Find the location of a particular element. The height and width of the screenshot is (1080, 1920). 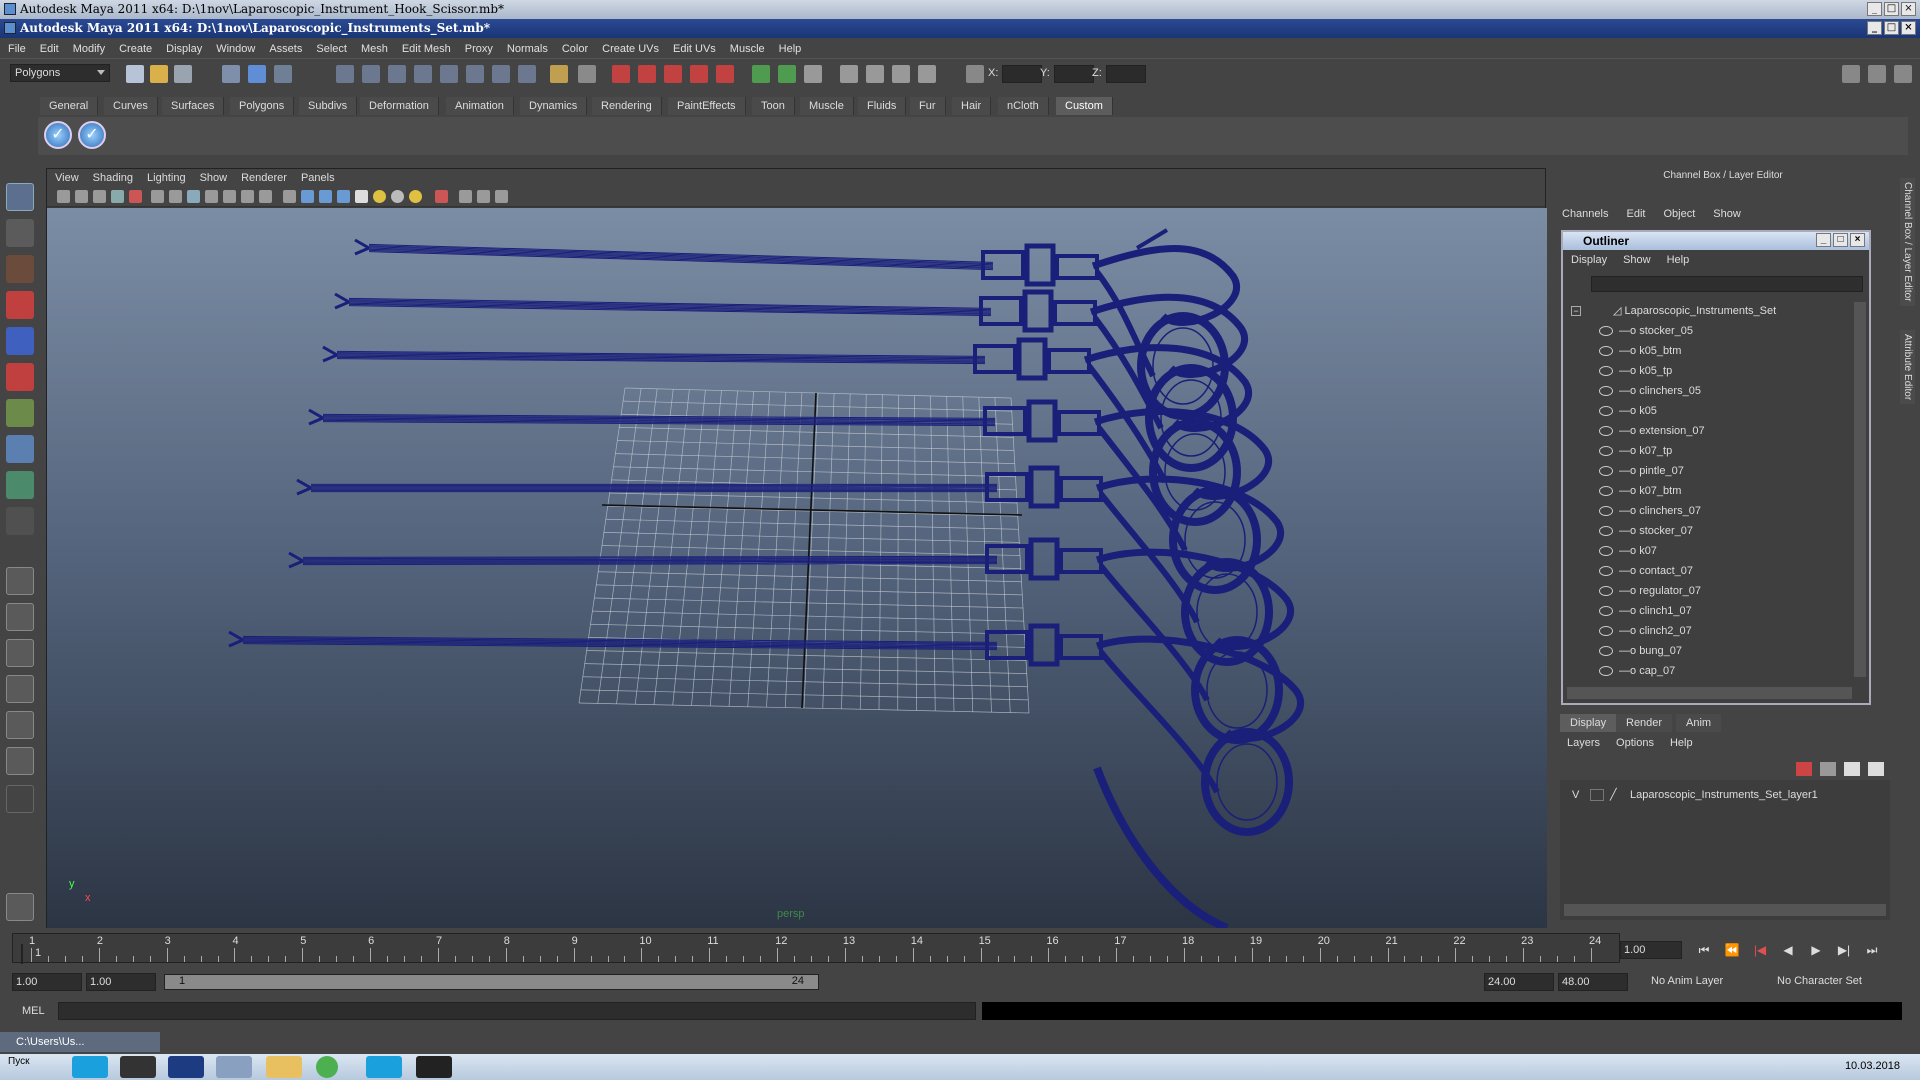

single-perspective-layout-icon is located at coordinates (20, 581).